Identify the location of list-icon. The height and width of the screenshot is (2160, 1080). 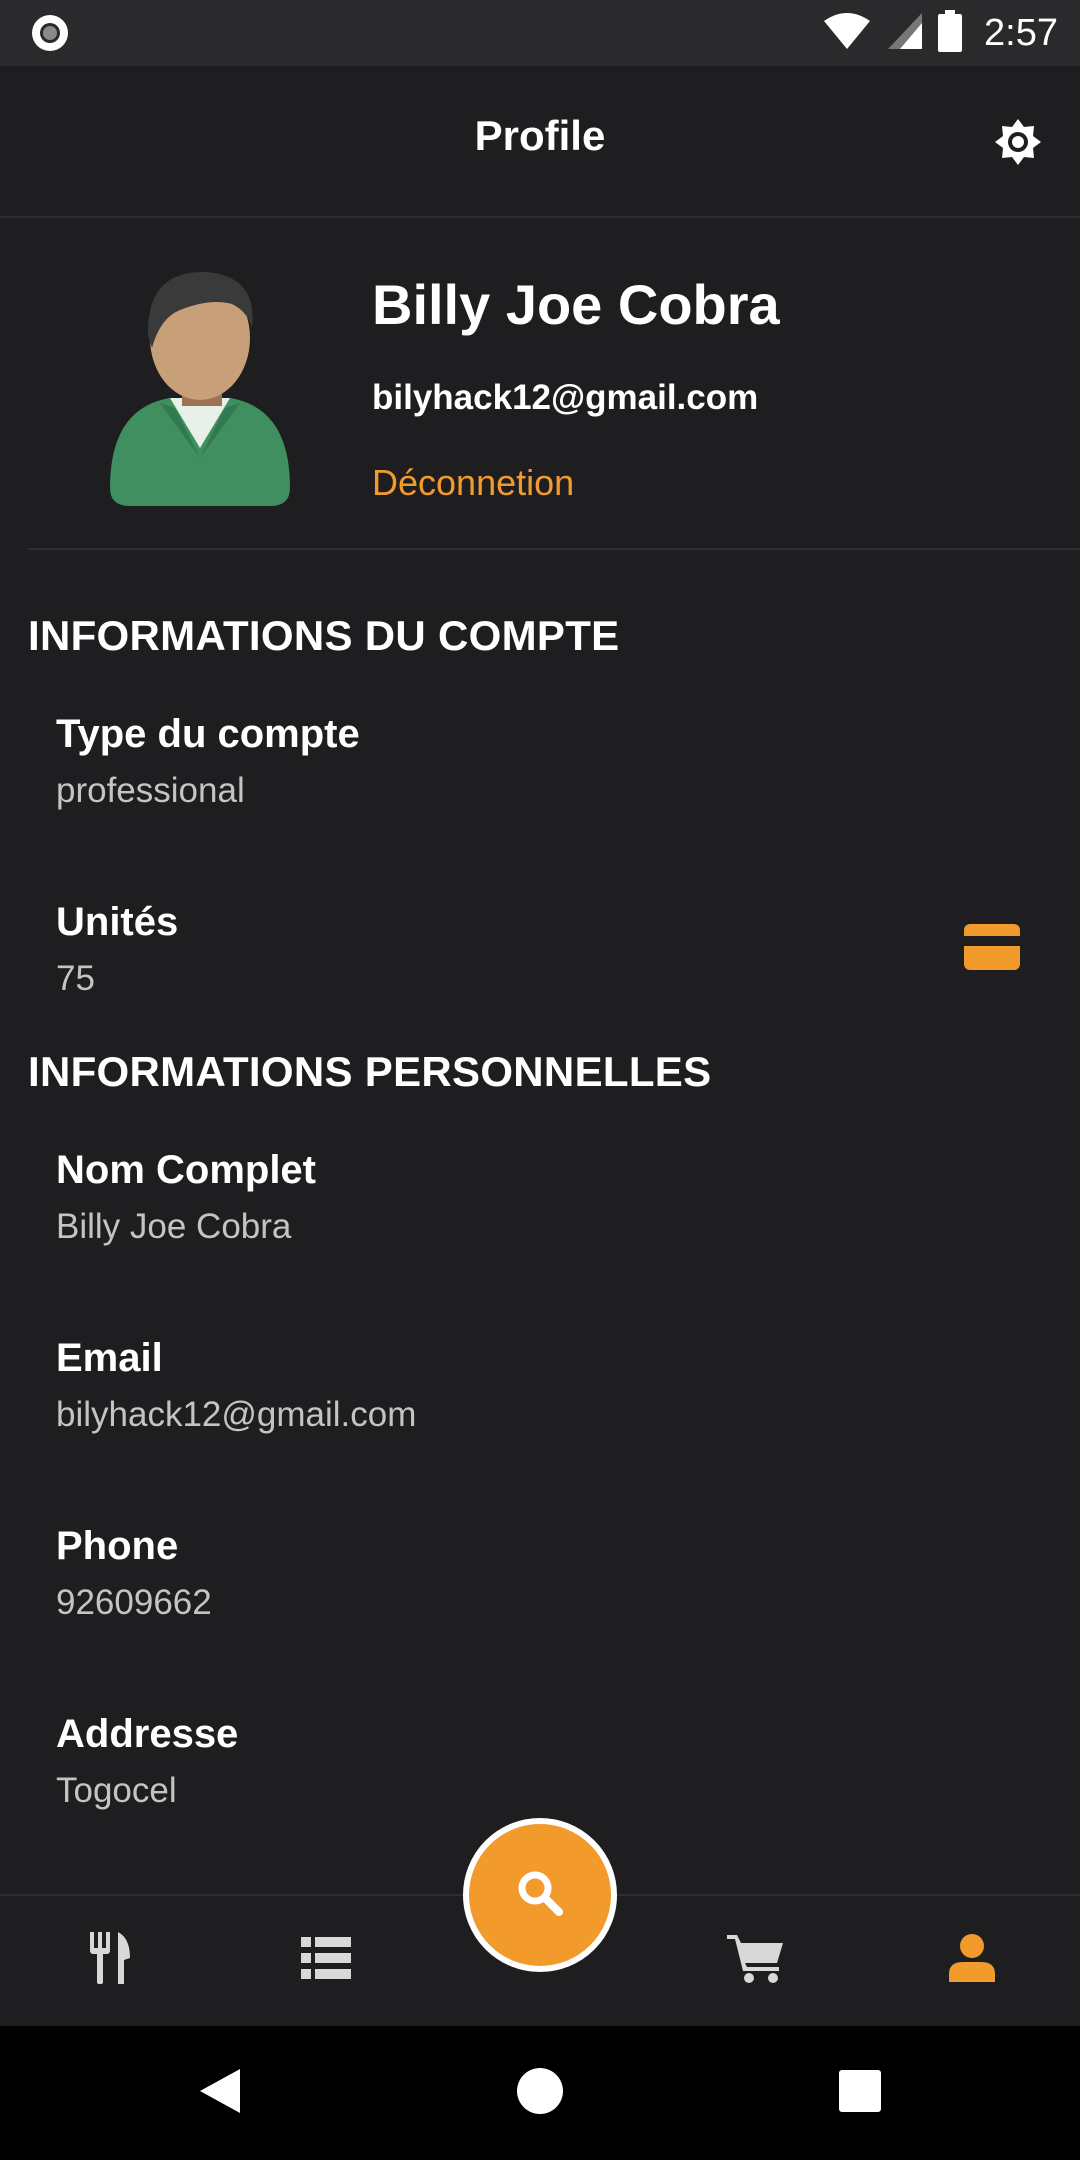
(326, 1960).